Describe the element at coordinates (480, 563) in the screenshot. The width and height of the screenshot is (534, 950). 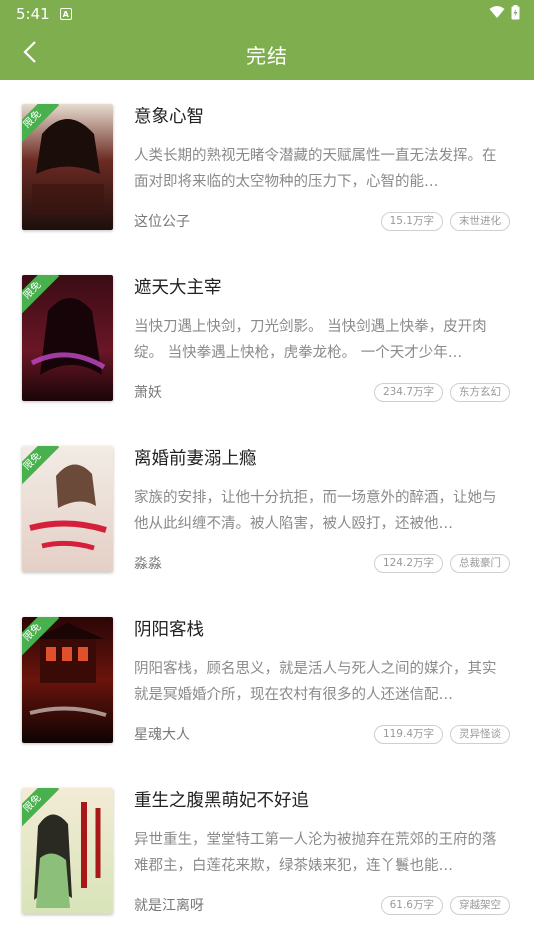
I see `genre-tag: 总裁豪门` at that location.